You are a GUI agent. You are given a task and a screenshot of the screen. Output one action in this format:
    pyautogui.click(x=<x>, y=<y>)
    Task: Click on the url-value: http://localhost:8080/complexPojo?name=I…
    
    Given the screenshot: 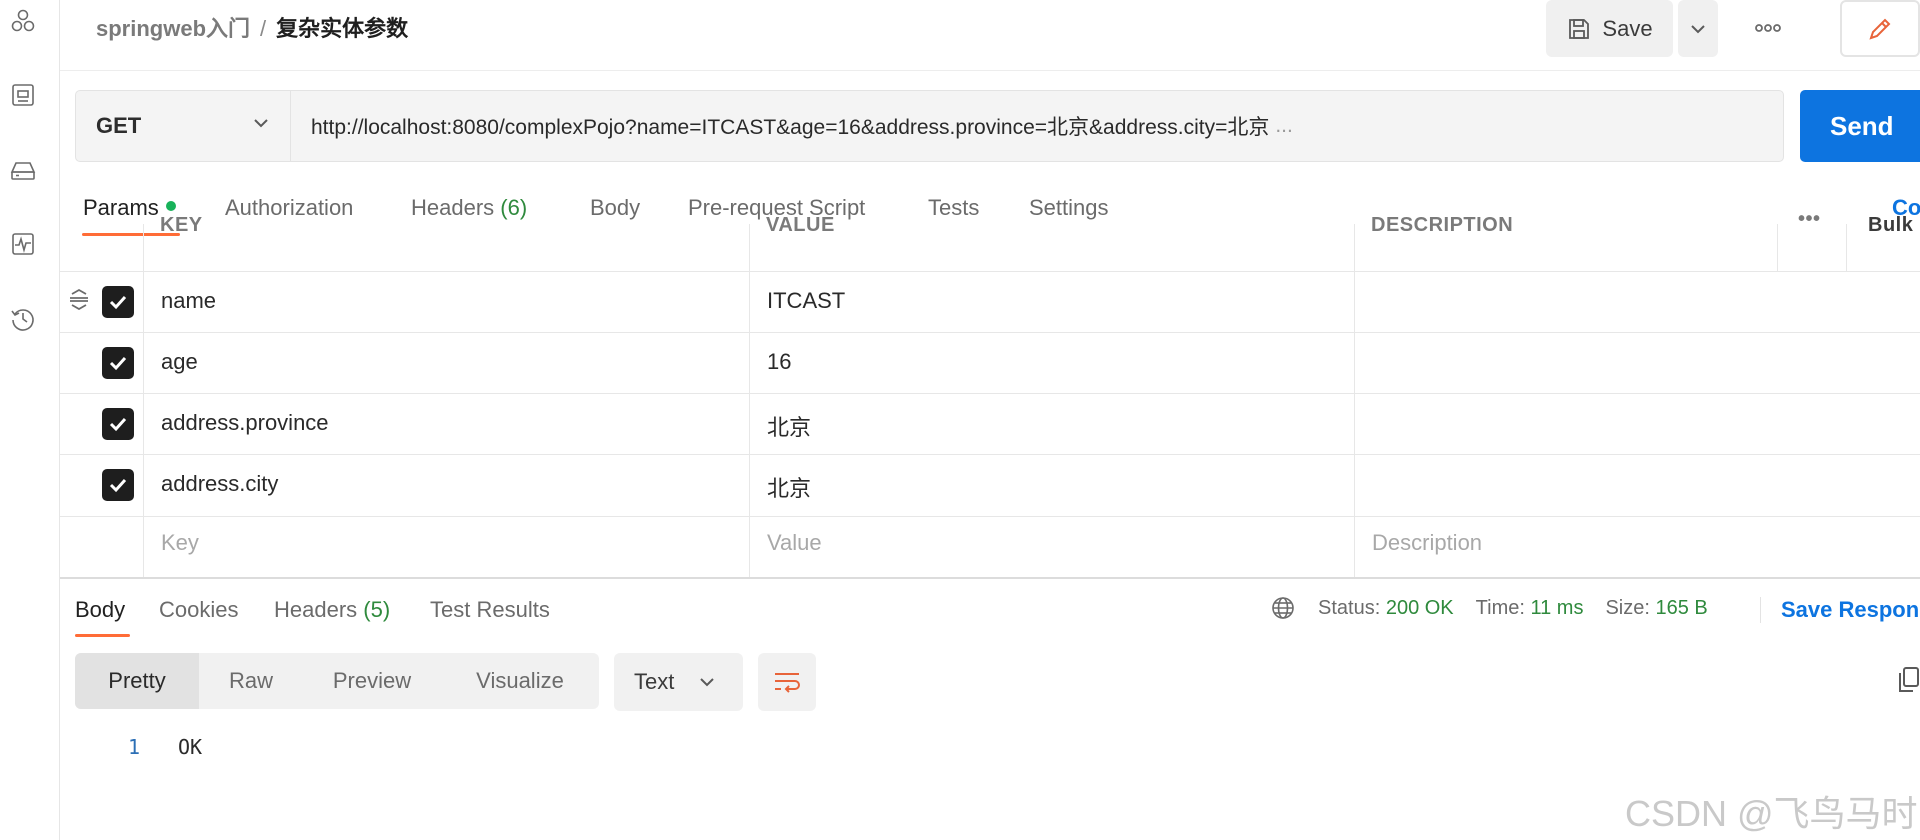 What is the action you would take?
    pyautogui.click(x=790, y=127)
    